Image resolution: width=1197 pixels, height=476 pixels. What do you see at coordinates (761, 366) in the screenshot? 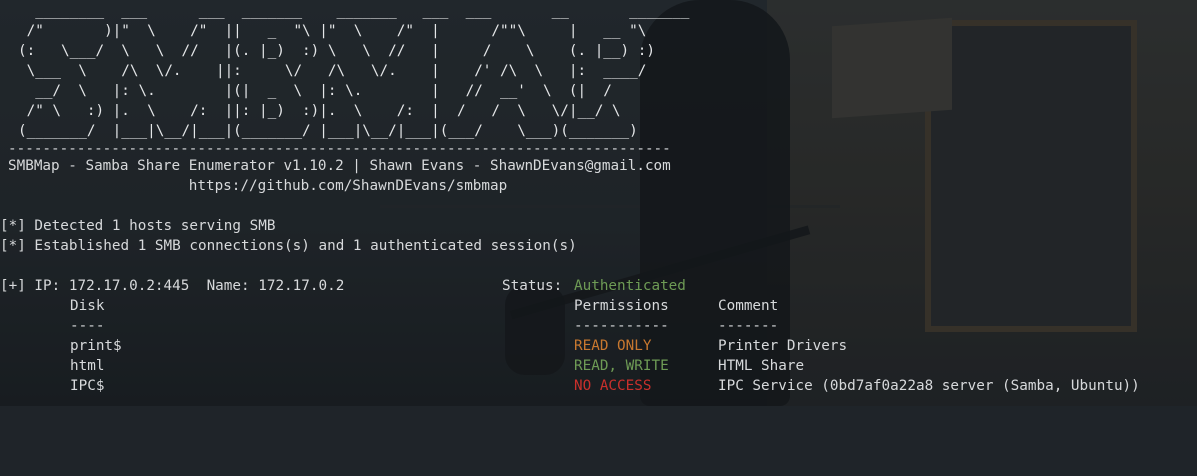
I see `share-comment: HTML Share` at bounding box center [761, 366].